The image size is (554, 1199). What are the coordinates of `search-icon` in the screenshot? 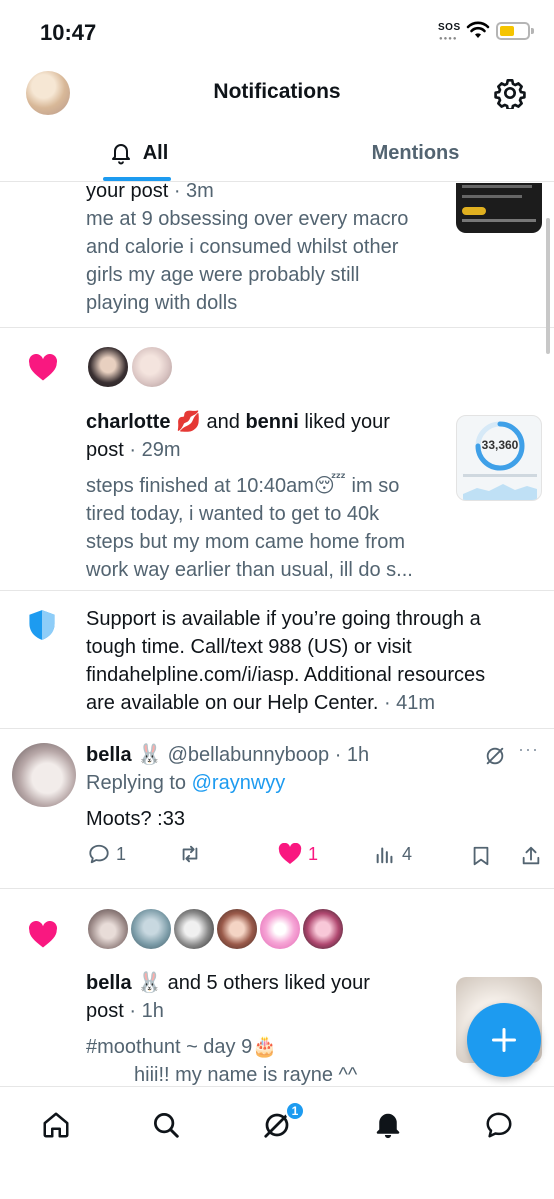 It's located at (166, 1125).